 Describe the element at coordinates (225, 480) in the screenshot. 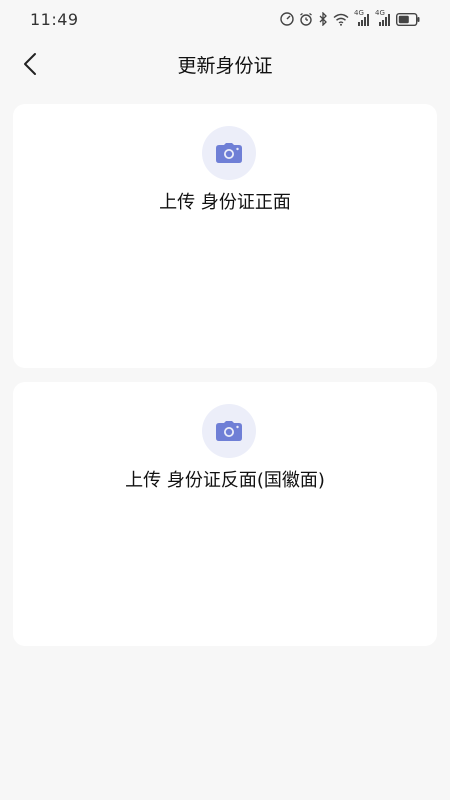

I see `upload-id-back-label: 上传 身份证反面(国徽面)` at that location.